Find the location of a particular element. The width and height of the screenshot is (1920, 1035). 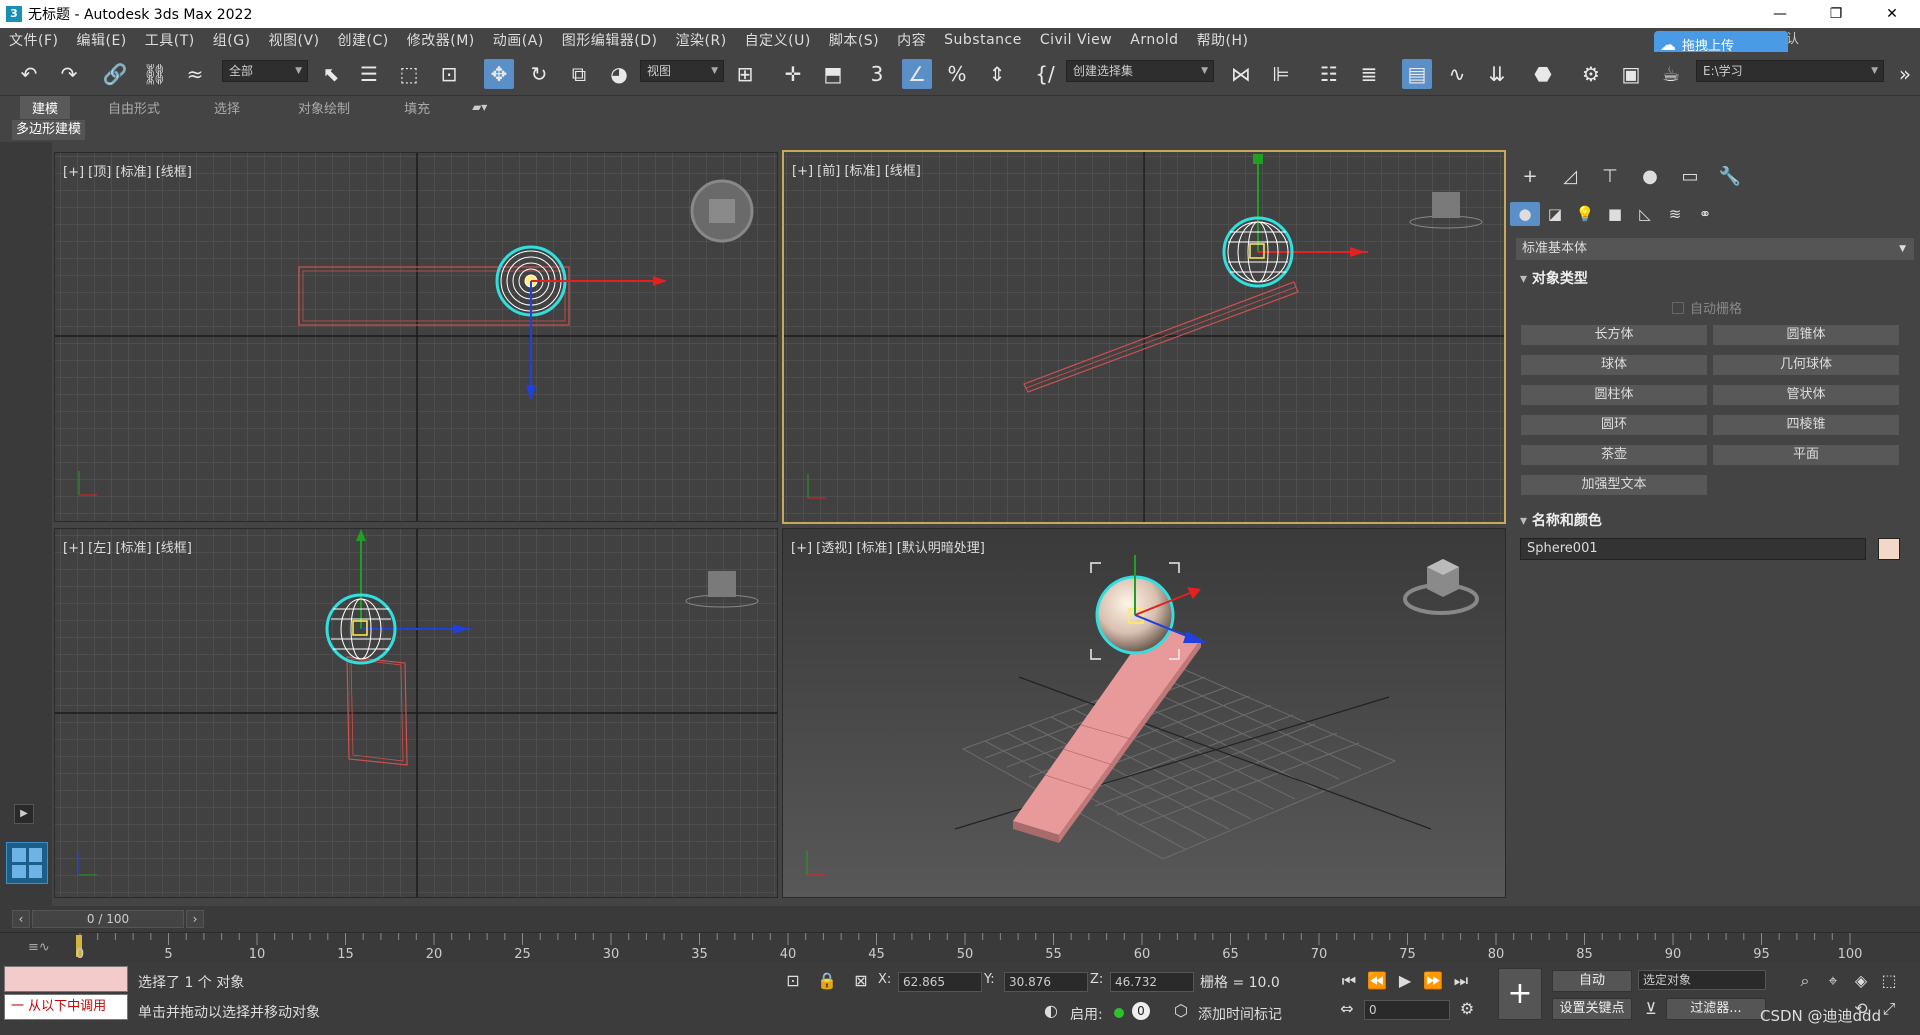

viewport-perspective-label: [+] [透视] [标准] [默认明暗处理] is located at coordinates (888, 546).